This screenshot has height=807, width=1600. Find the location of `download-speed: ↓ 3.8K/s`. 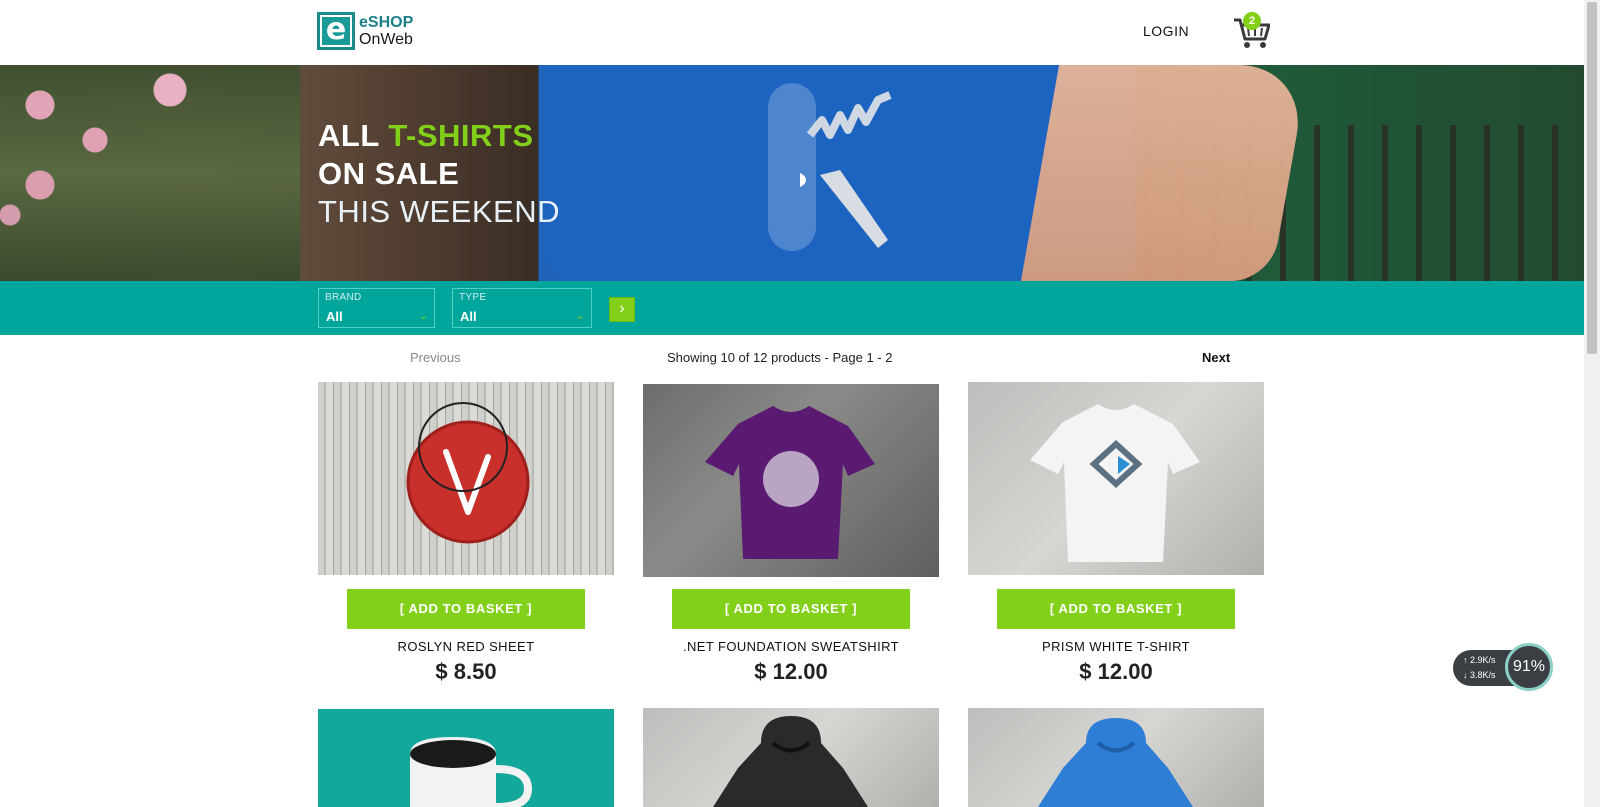

download-speed: ↓ 3.8K/s is located at coordinates (1479, 675).